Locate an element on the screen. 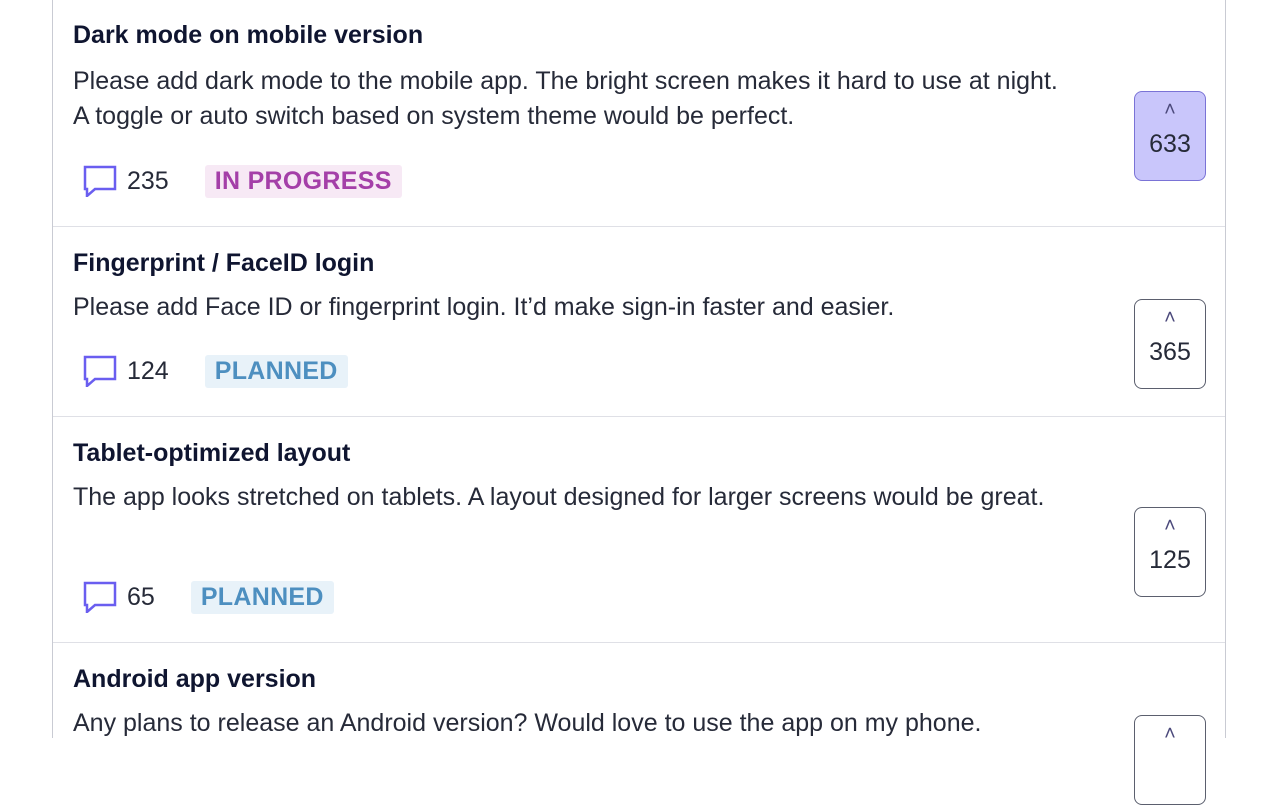 Image resolution: width=1280 pixels, height=805 pixels. upvote-button: ˄ 365 is located at coordinates (1170, 344).